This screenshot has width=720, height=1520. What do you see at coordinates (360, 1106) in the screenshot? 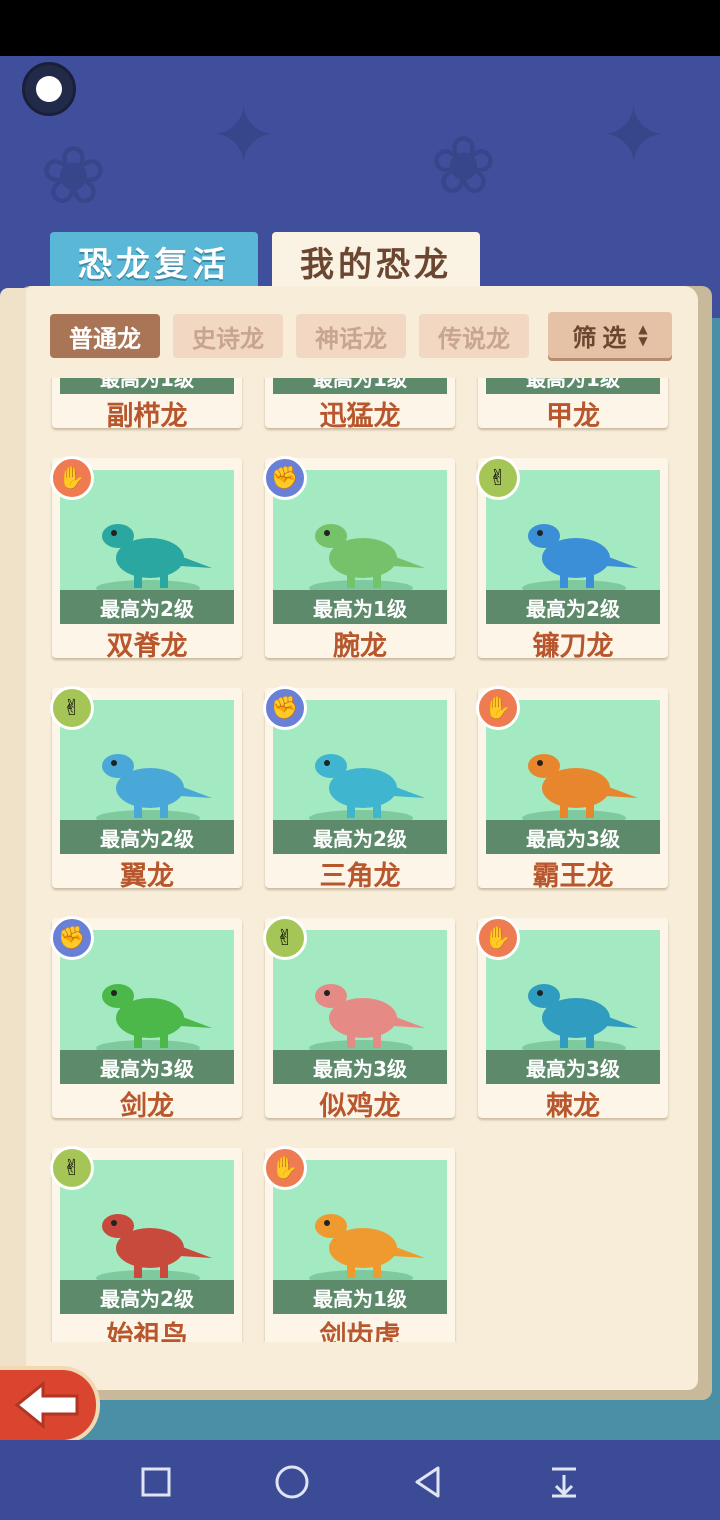
I see `dinosaur-name: 似鸡龙` at bounding box center [360, 1106].